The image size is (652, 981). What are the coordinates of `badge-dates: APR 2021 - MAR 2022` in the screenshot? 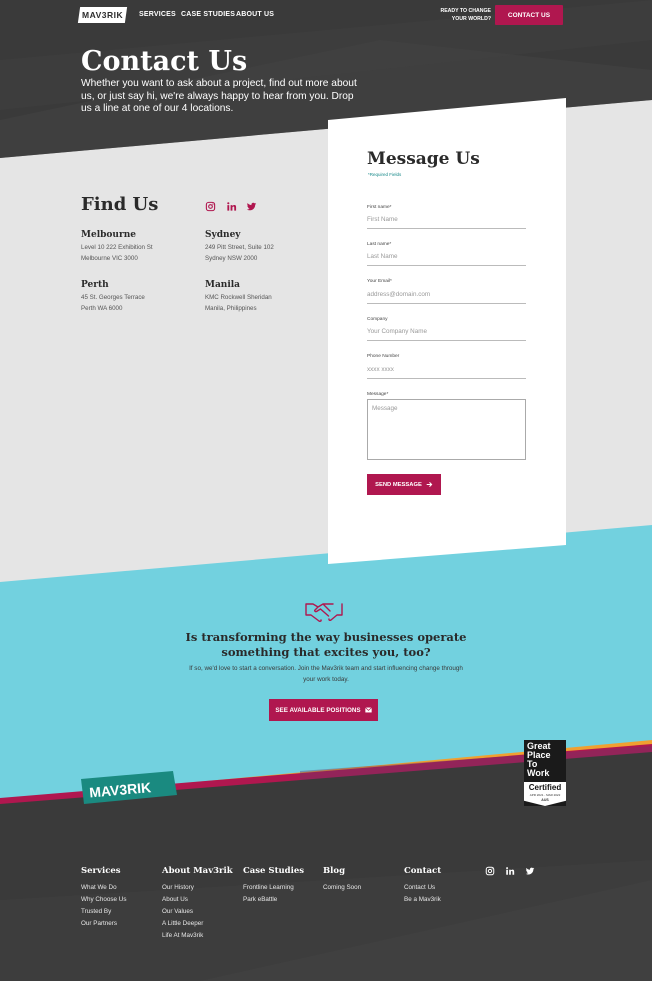 It's located at (545, 795).